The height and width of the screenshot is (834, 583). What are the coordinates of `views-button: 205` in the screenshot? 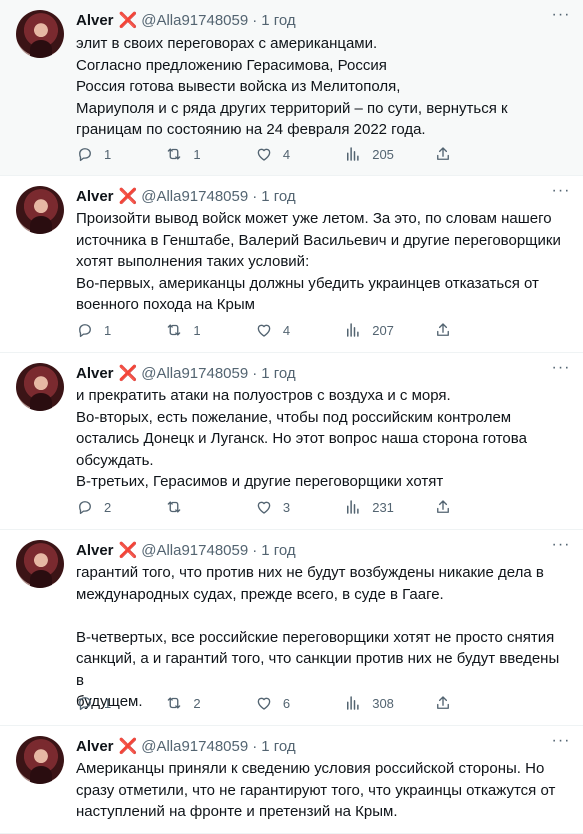 It's located at (388, 154).